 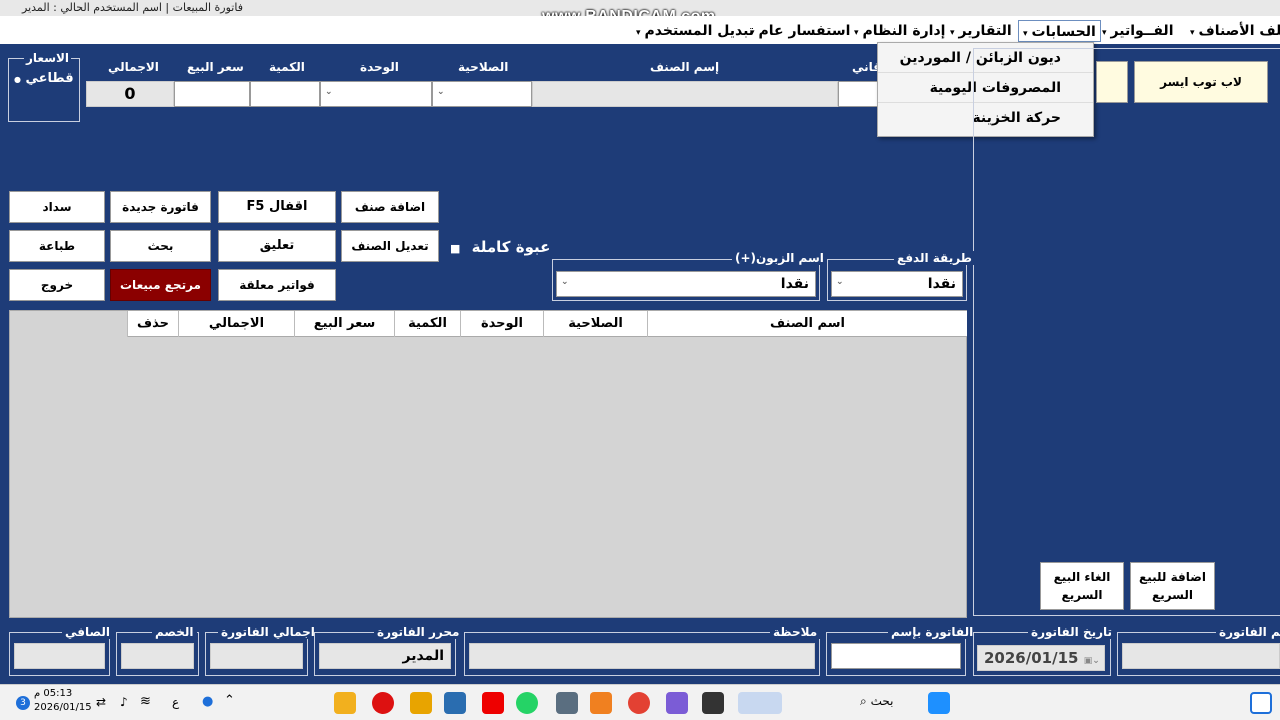 I want to click on exit-button: خروج, so click(x=57, y=285).